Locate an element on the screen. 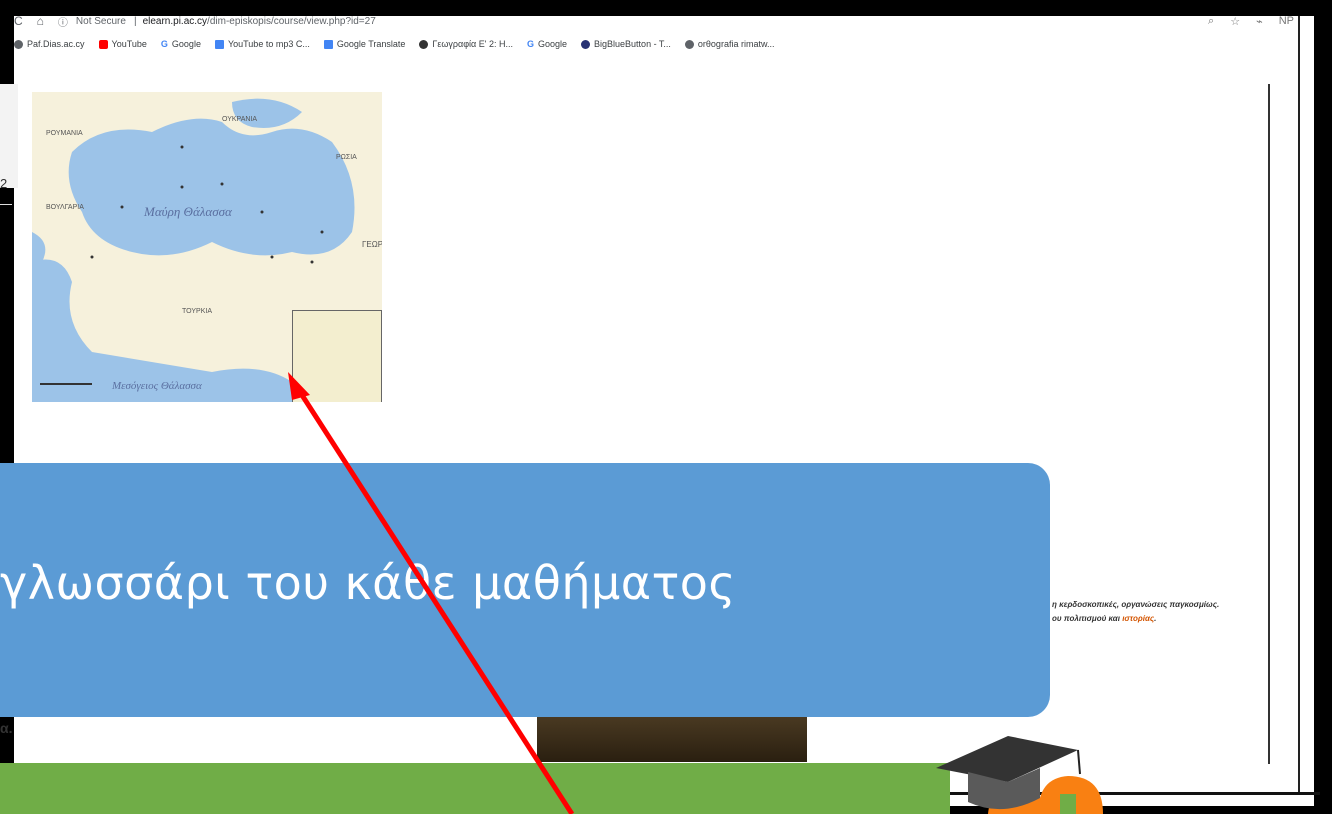  home-icon: ⌂ is located at coordinates (40, 21).